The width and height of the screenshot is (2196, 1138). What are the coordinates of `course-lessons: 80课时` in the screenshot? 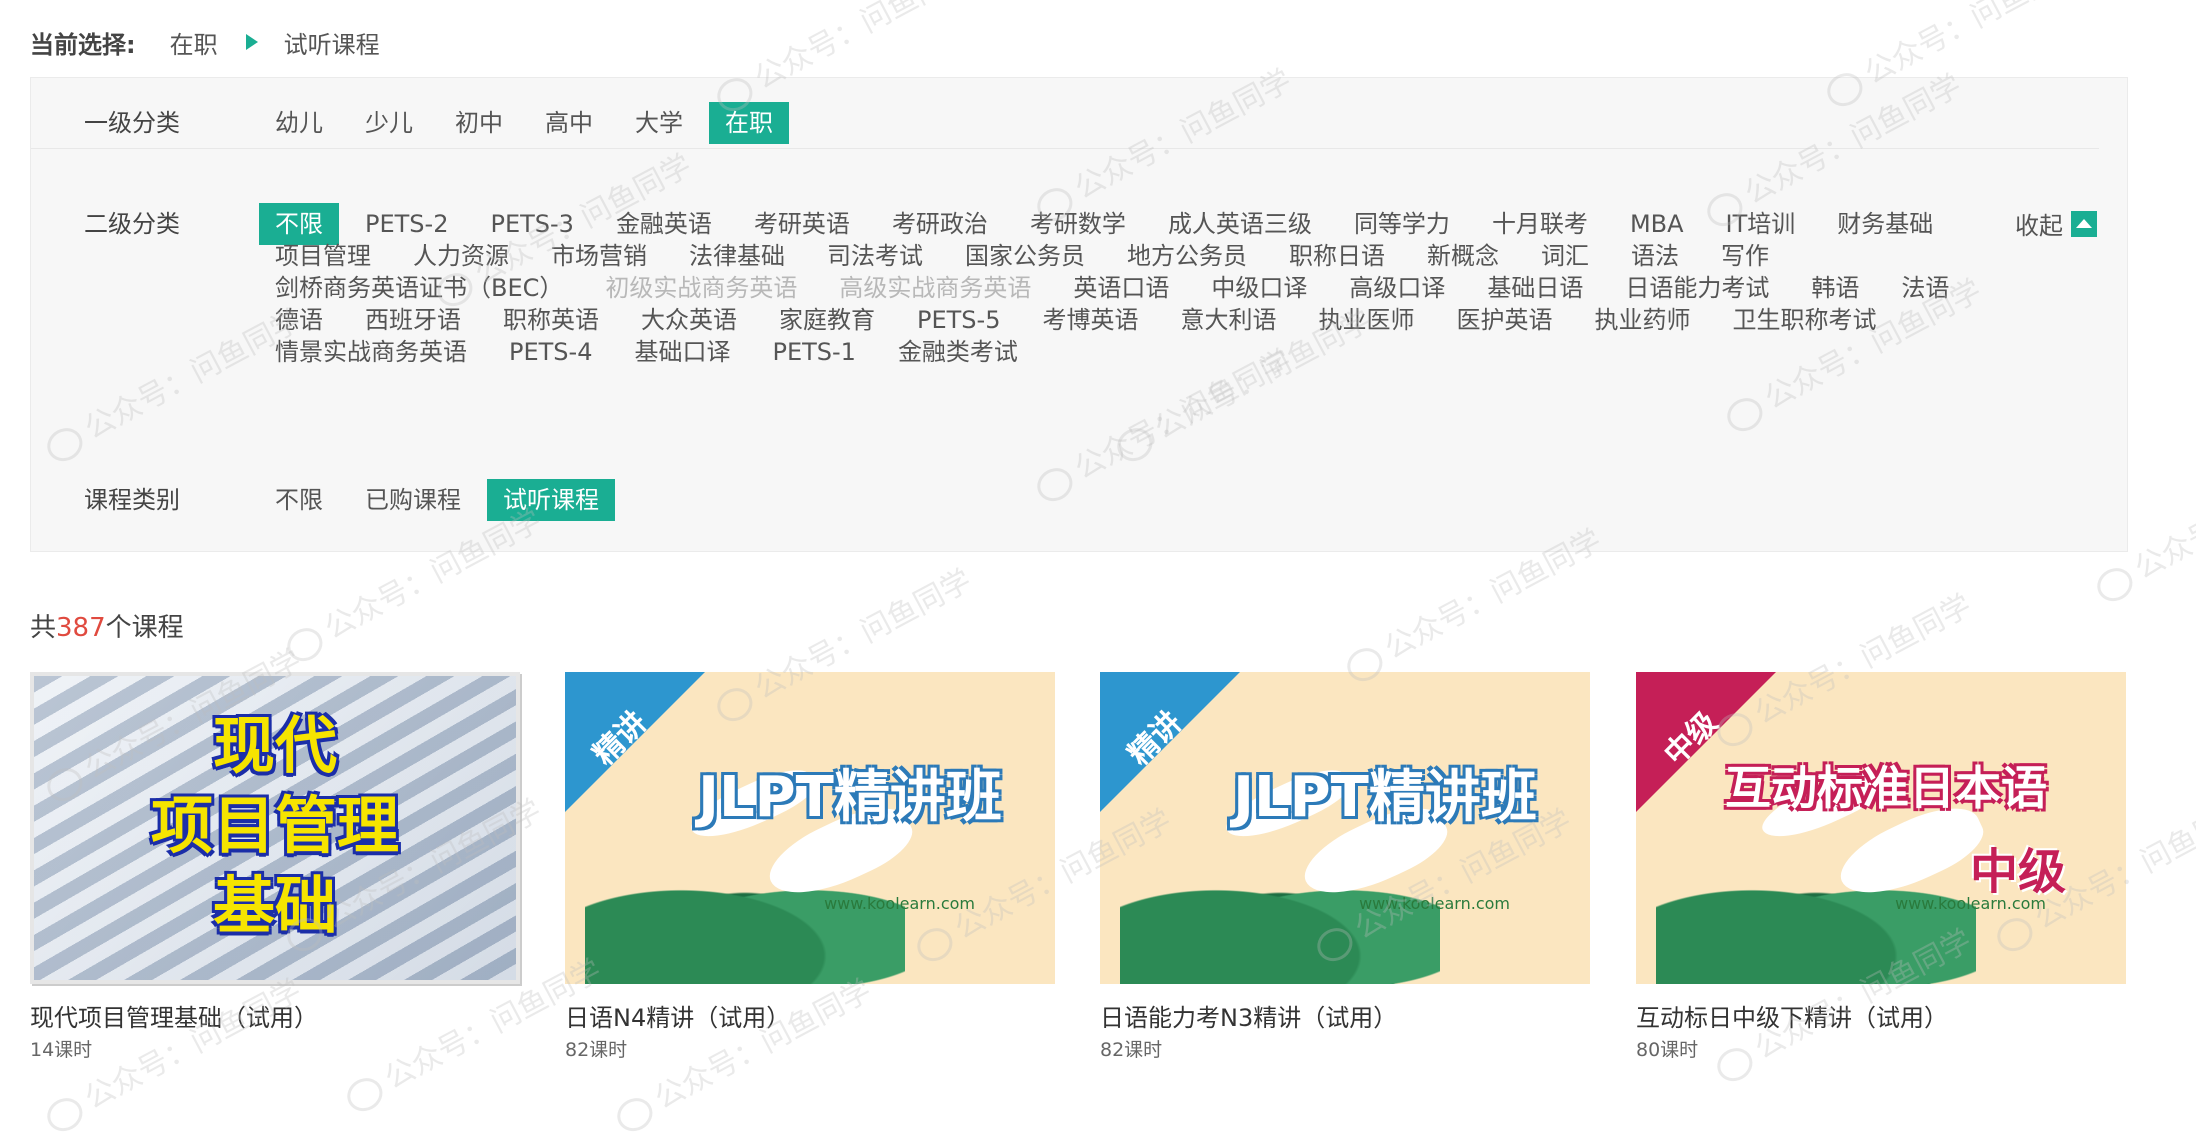 It's located at (1667, 1050).